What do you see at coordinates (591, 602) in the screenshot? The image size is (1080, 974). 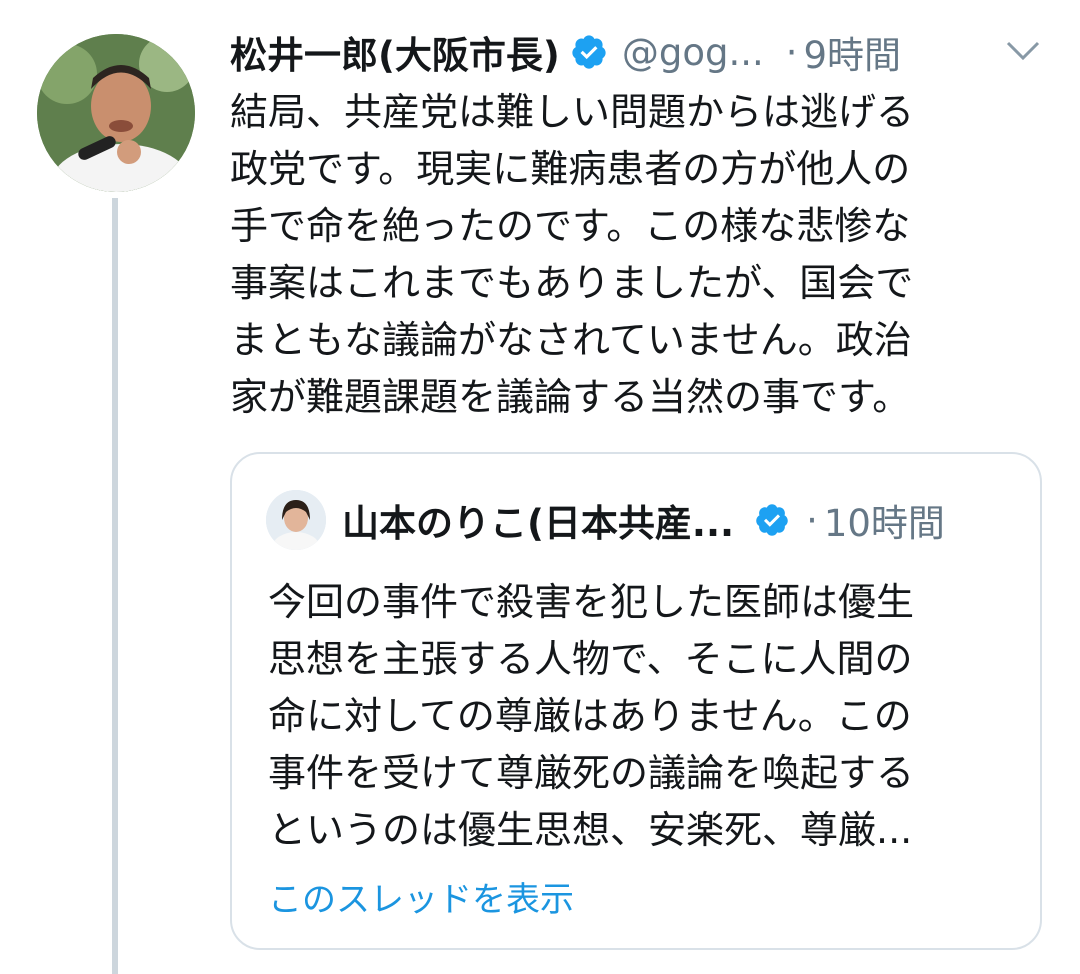 I see `quoted-text-line: 今回の事件で殺害を犯した医師は優生` at bounding box center [591, 602].